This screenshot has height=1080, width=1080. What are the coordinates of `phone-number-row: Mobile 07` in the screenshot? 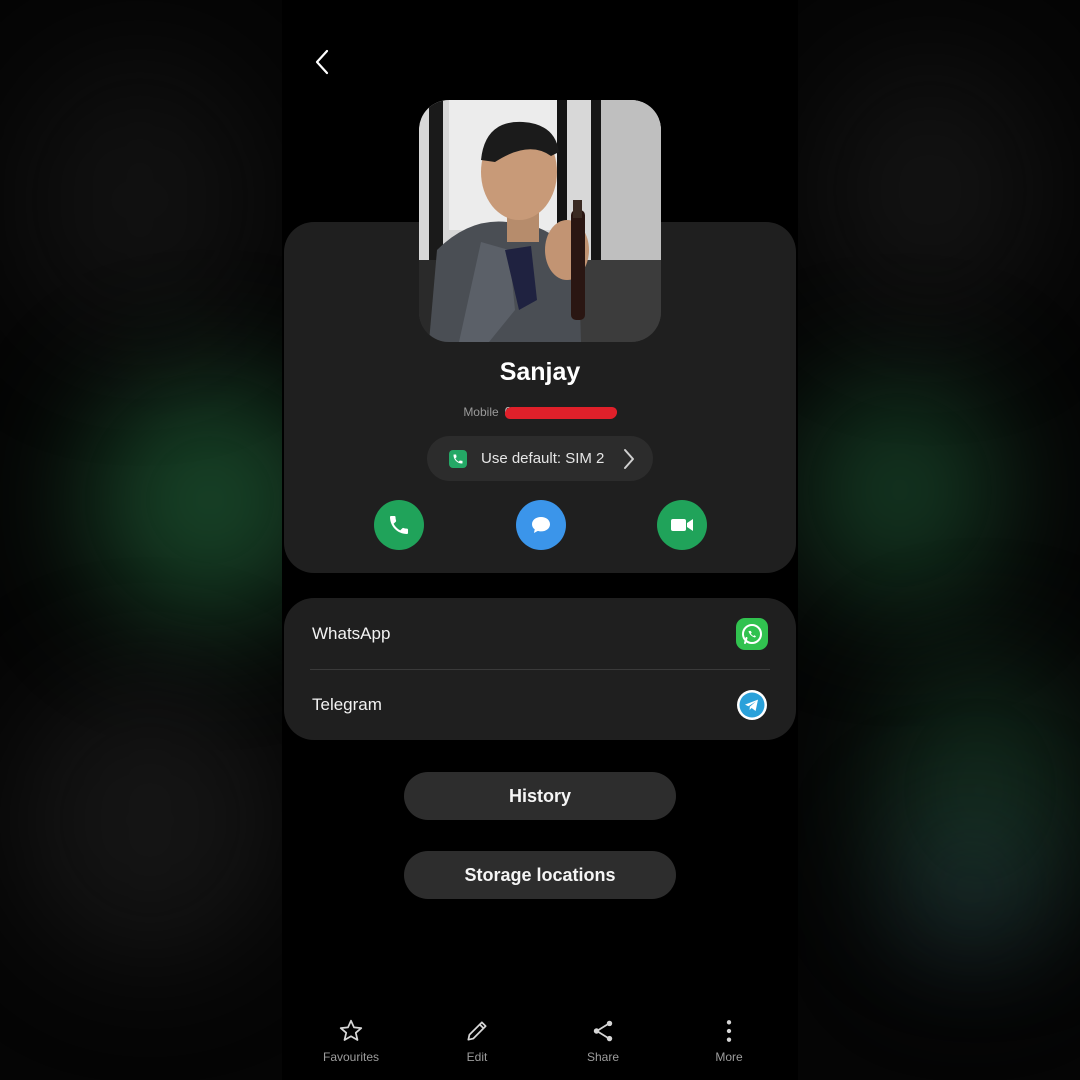 It's located at (540, 412).